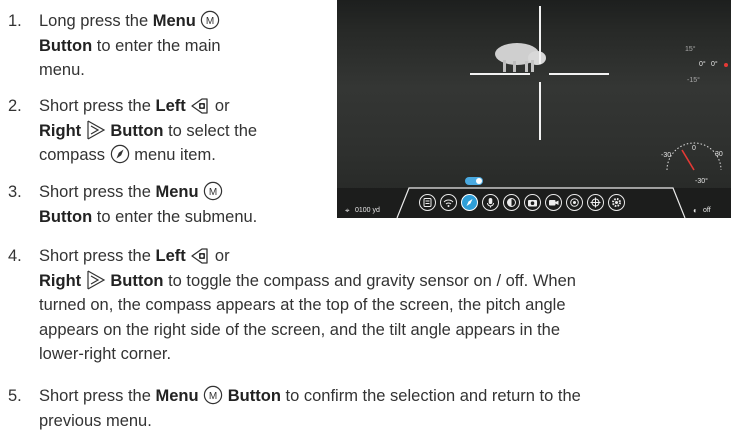 Image resolution: width=731 pixels, height=433 pixels. I want to click on pitch-indicator-icon, so click(726, 65).